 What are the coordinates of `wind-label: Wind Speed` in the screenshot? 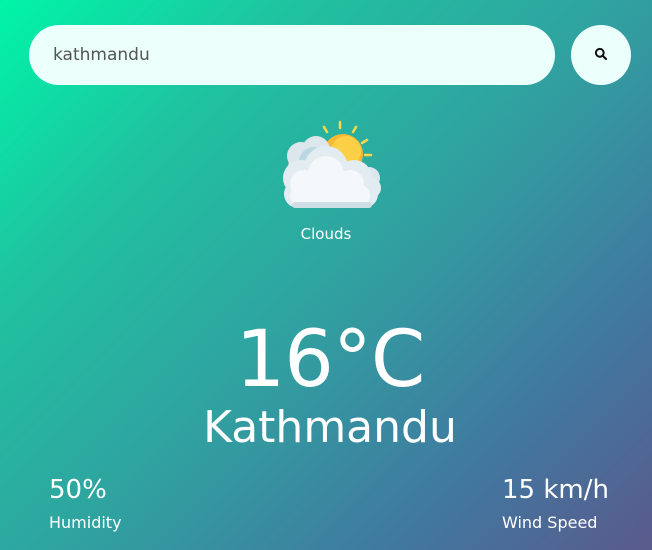 It's located at (550, 522).